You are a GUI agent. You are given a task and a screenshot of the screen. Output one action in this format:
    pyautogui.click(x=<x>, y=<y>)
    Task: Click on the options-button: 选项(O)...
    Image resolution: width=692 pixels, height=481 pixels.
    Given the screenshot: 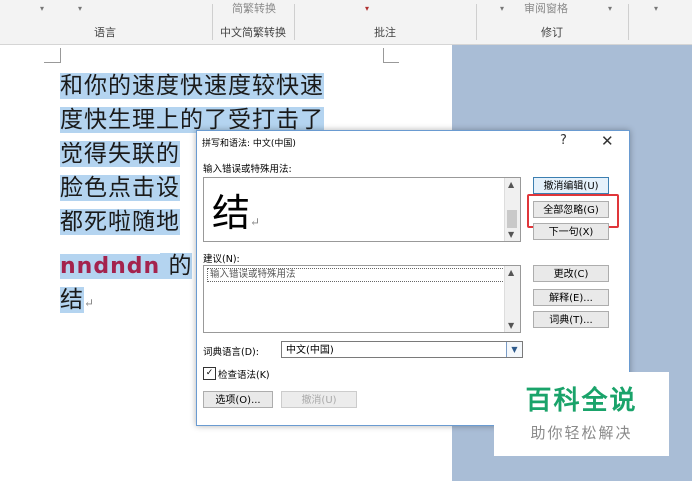 What is the action you would take?
    pyautogui.click(x=238, y=399)
    